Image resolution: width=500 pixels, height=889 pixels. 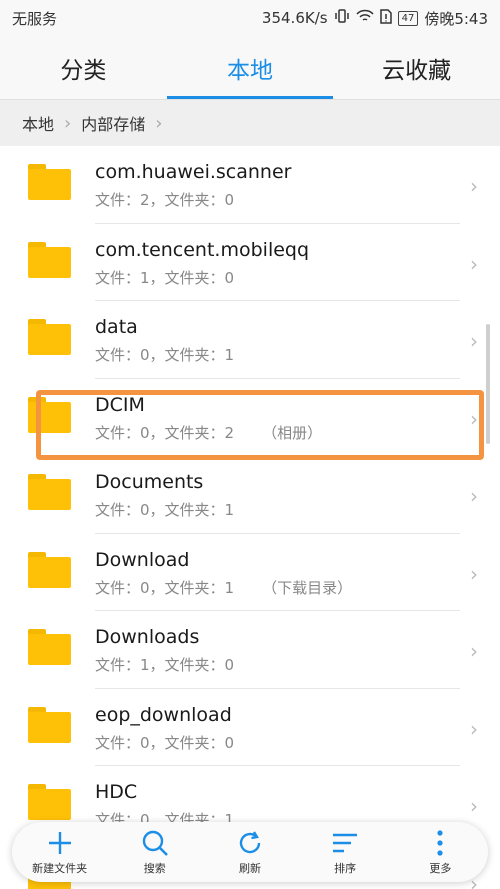 What do you see at coordinates (163, 714) in the screenshot?
I see `file-name: eop_download` at bounding box center [163, 714].